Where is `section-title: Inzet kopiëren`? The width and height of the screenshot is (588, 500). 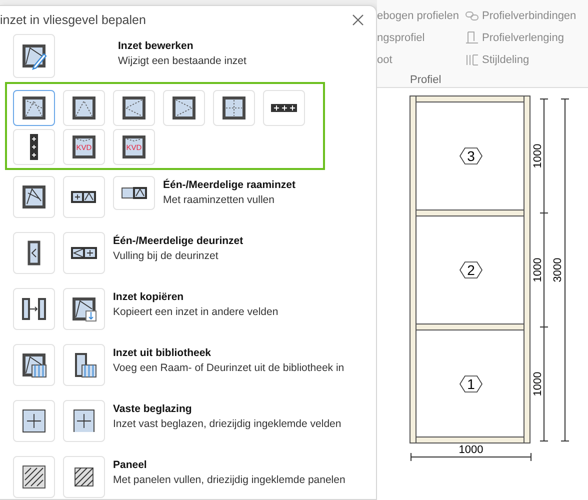 section-title: Inzet kopiëren is located at coordinates (149, 297).